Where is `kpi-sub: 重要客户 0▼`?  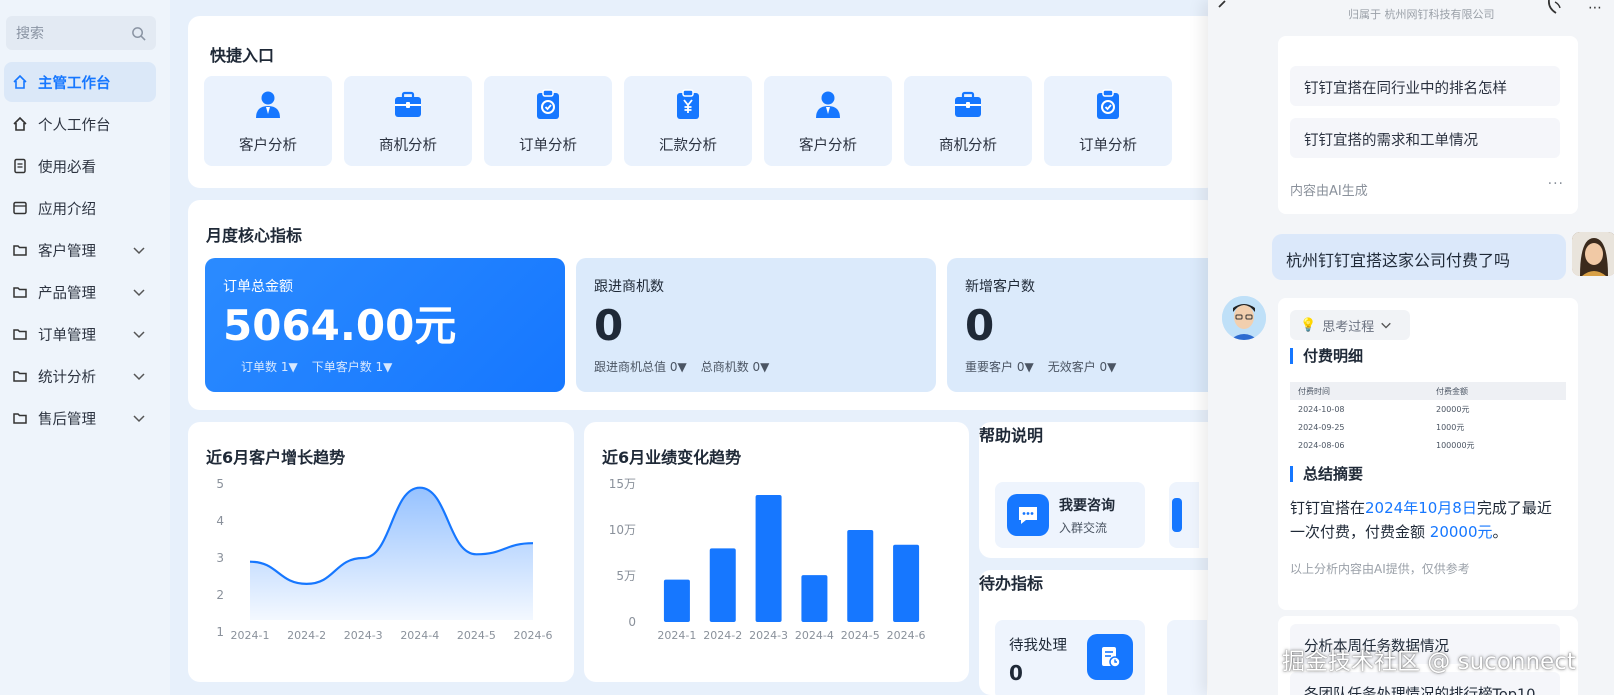
kpi-sub: 重要客户 0▼ is located at coordinates (999, 366).